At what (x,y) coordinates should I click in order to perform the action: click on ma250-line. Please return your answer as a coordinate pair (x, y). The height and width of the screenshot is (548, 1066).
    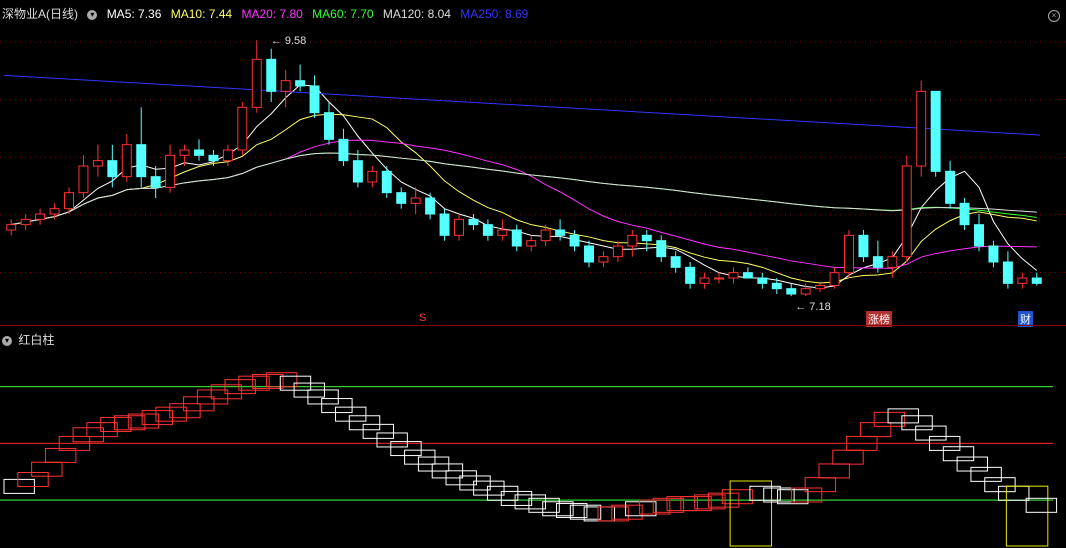
    Looking at the image, I should click on (522, 105).